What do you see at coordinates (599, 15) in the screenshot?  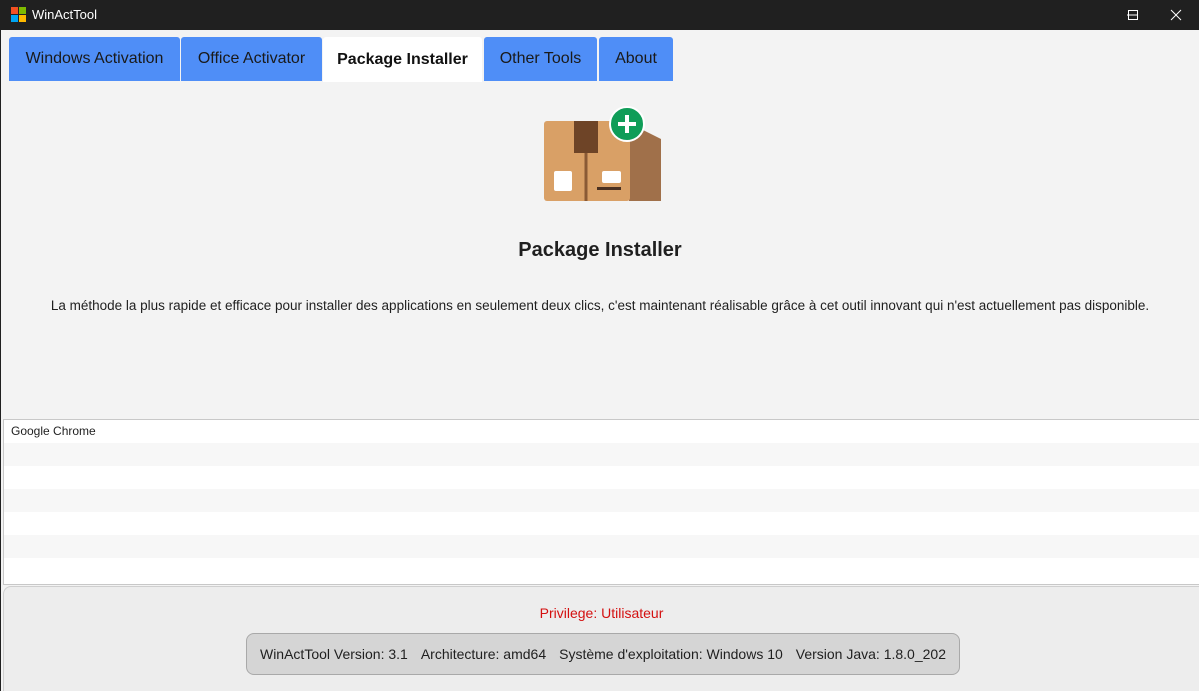 I see `title-bar: WinActTool` at bounding box center [599, 15].